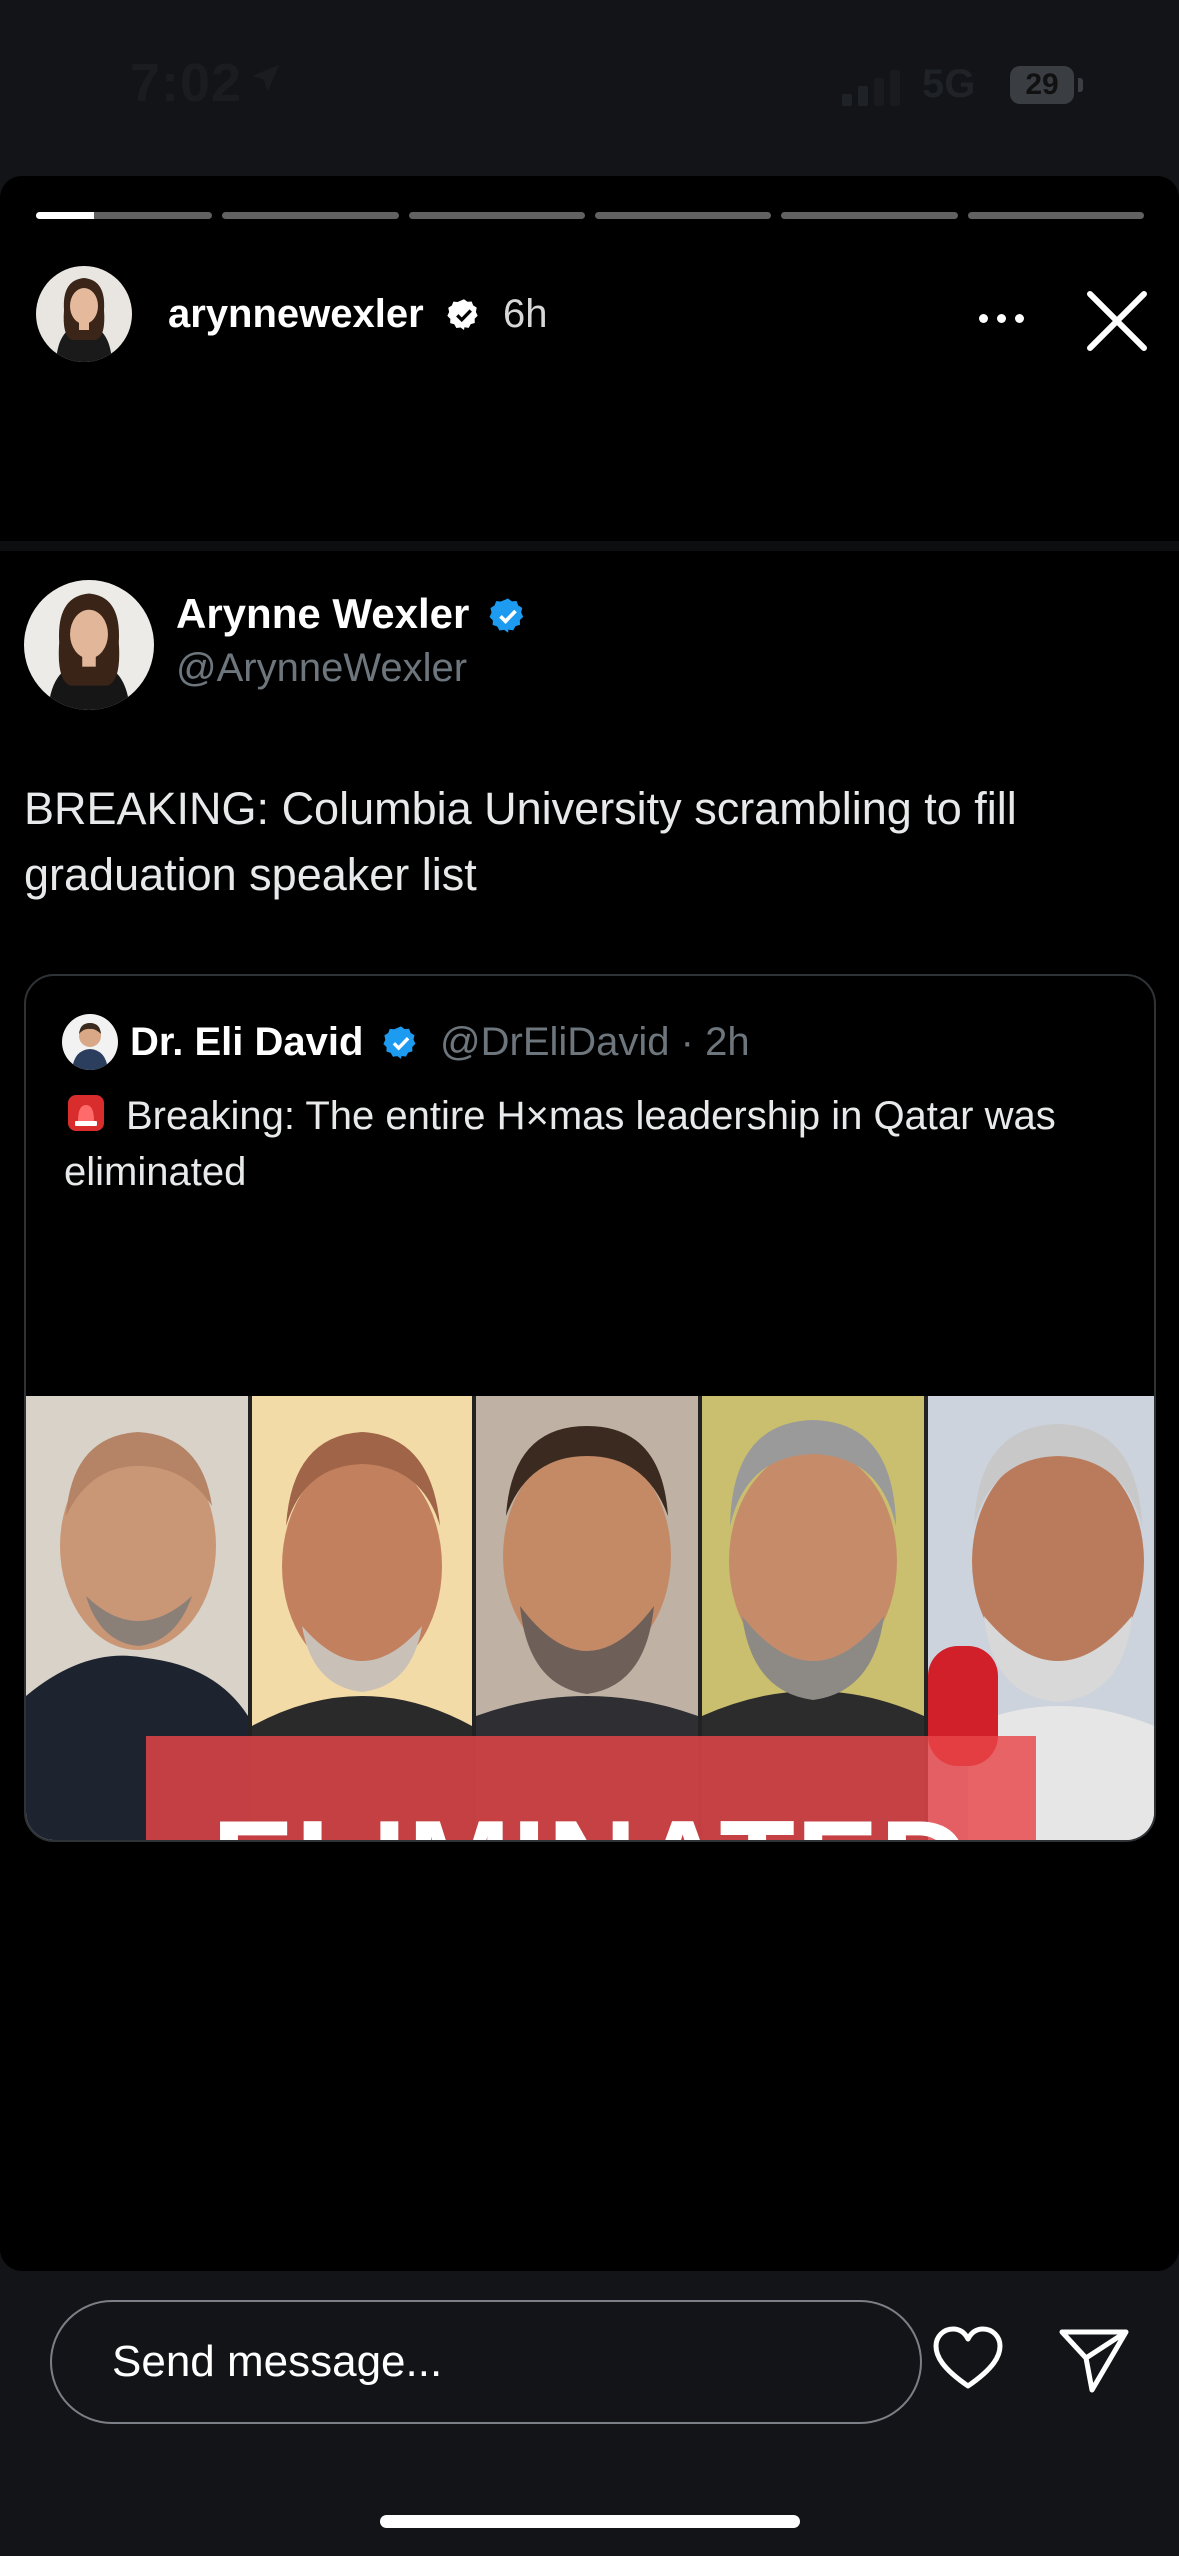 The image size is (1179, 2556). Describe the element at coordinates (595, 1042) in the screenshot. I see `quoted-author-meta: @DrEliDavid · 2h` at that location.